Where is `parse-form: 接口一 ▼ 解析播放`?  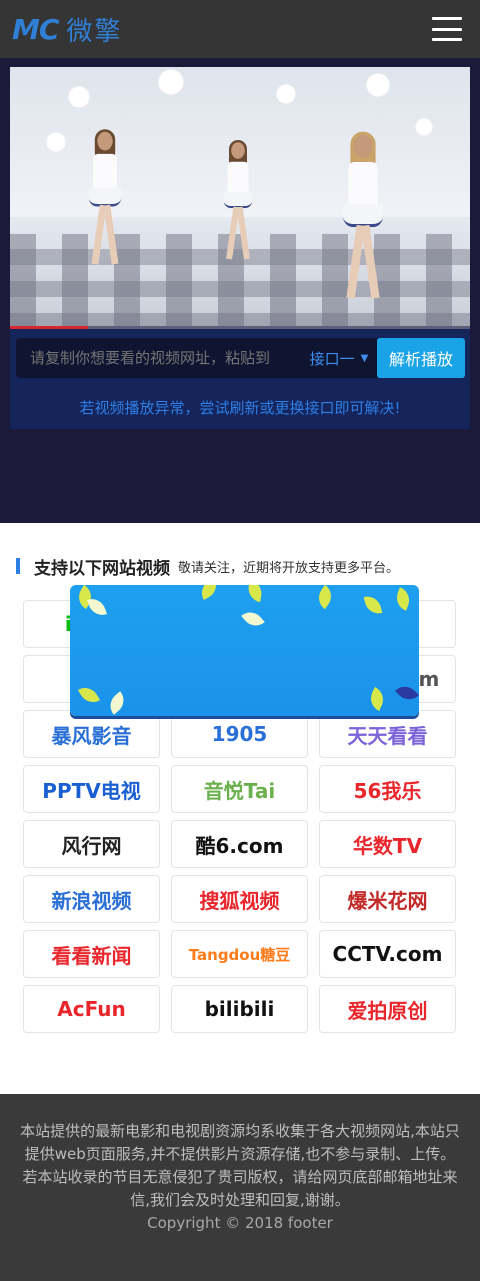
parse-form: 接口一 ▼ 解析播放 is located at coordinates (240, 358).